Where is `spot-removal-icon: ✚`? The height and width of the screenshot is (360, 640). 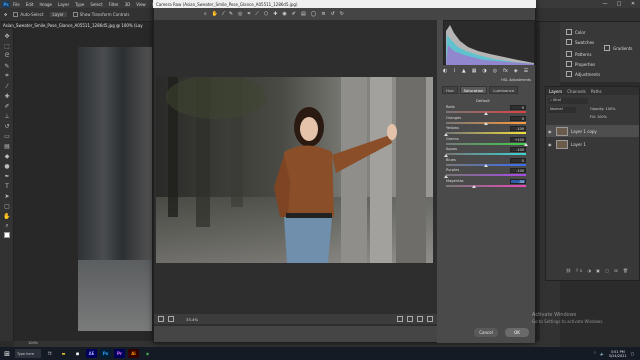 spot-removal-icon: ✚ is located at coordinates (275, 14).